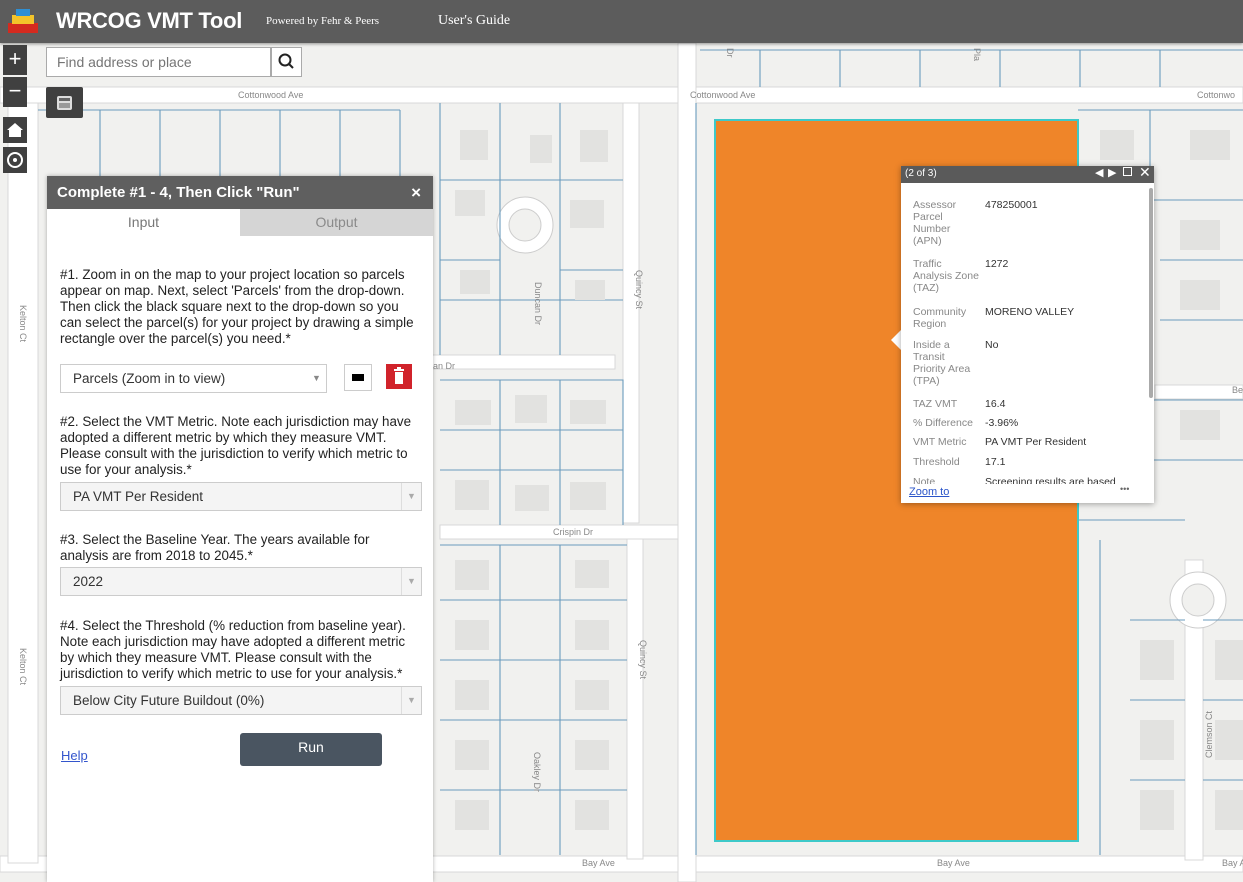 The height and width of the screenshot is (882, 1243). What do you see at coordinates (1151, 293) in the screenshot?
I see `popup-scrollbar` at bounding box center [1151, 293].